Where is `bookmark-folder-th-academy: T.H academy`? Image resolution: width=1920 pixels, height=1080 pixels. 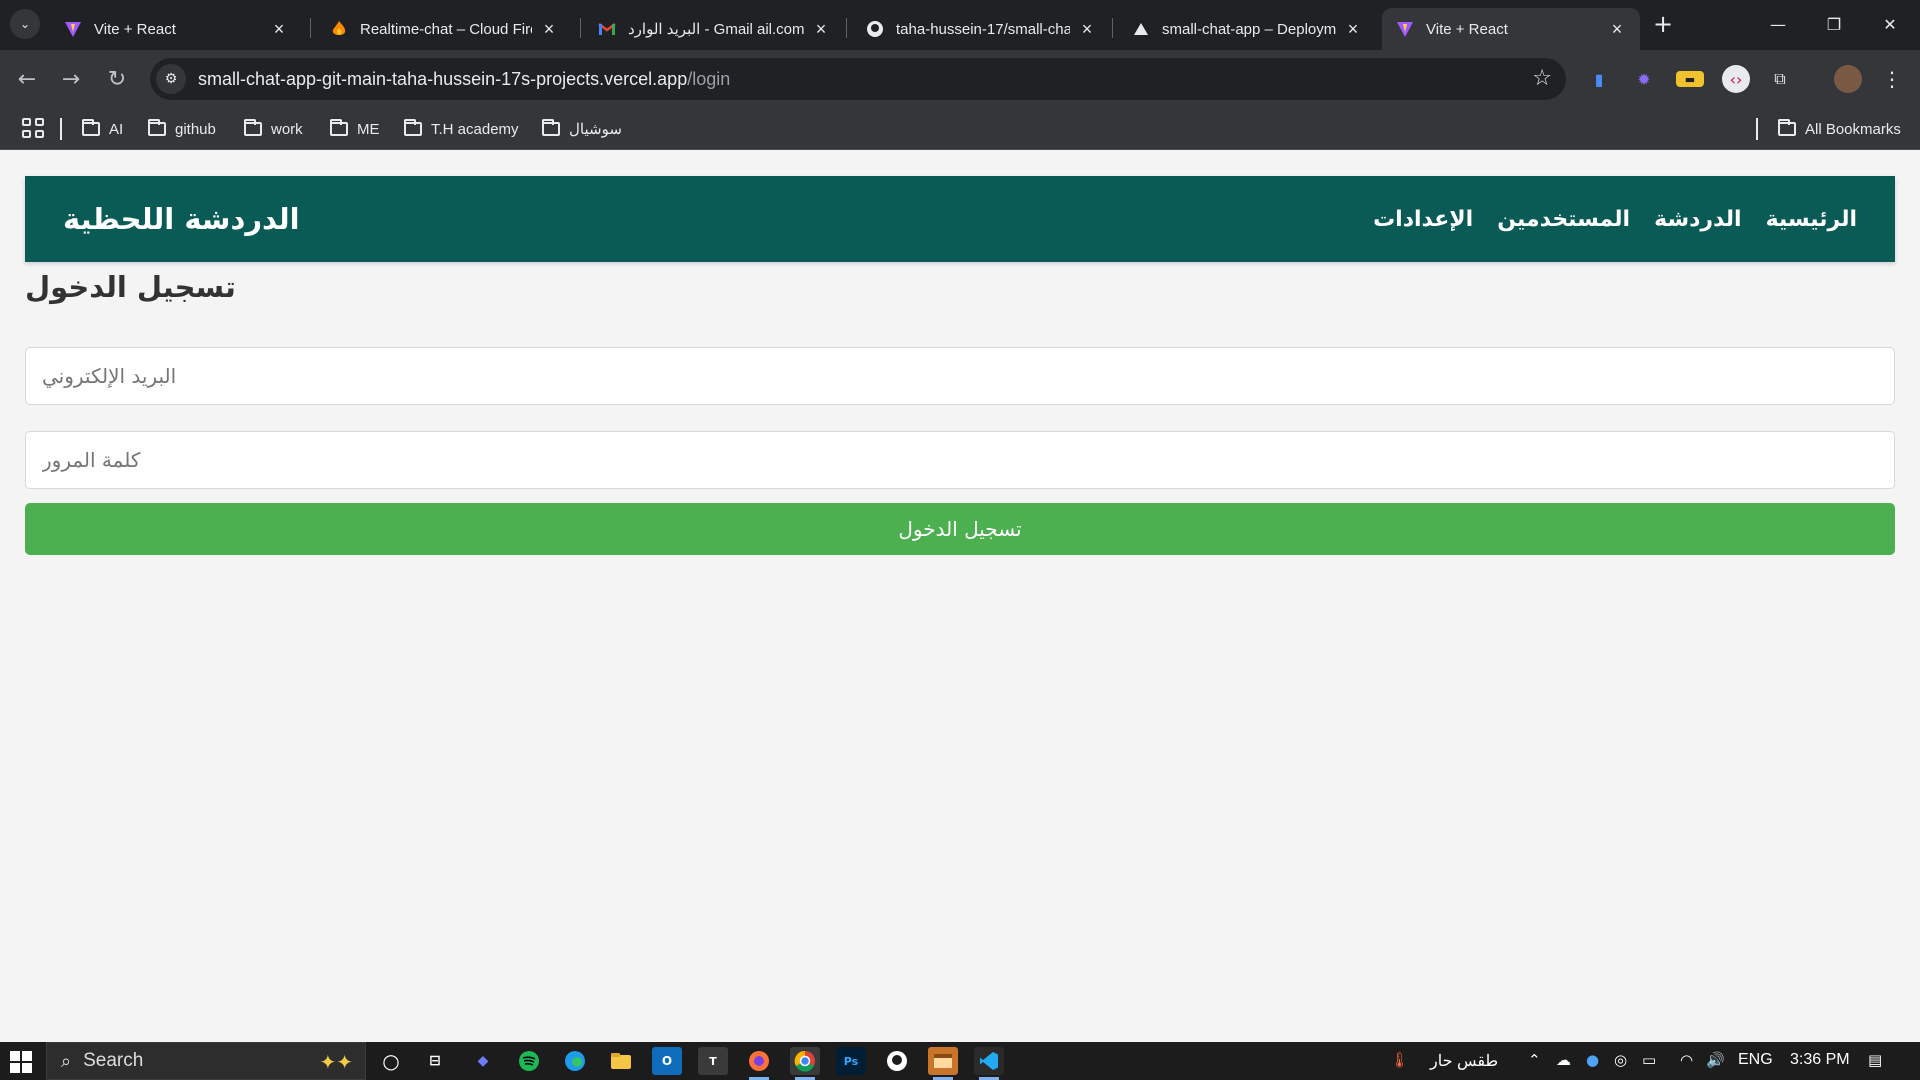 bookmark-folder-th-academy: T.H academy is located at coordinates (461, 129).